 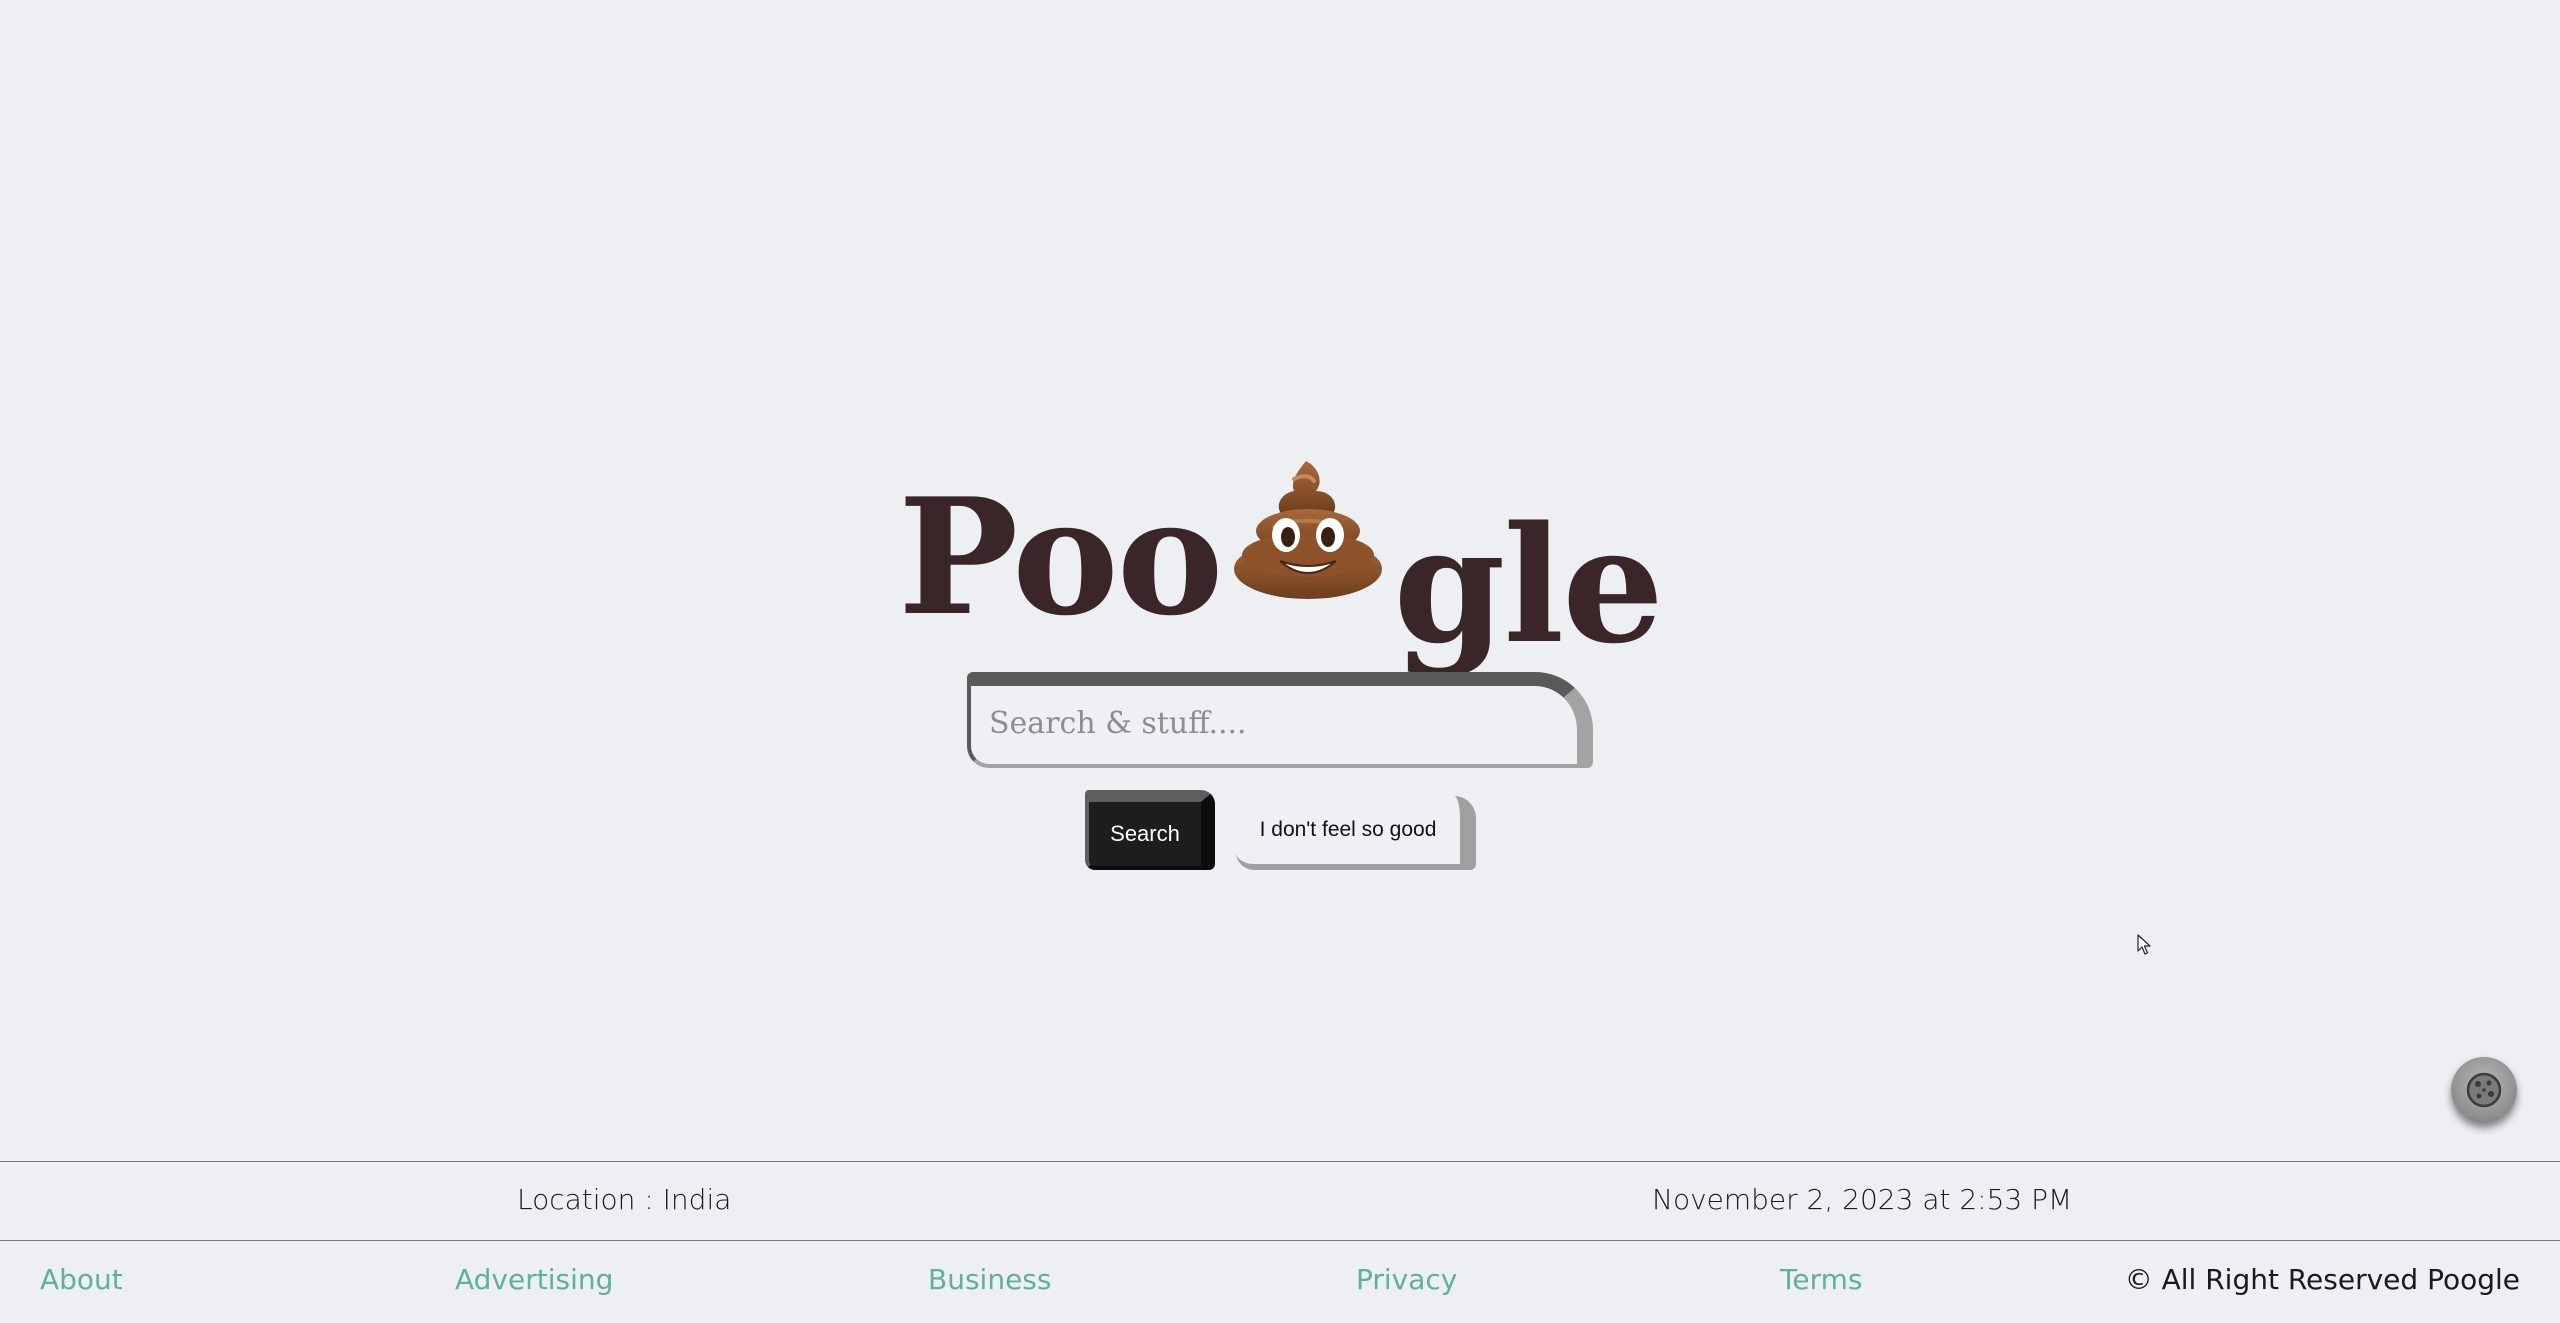 I want to click on copyright-text: © All Right Reserved Poogle, so click(x=2322, y=1279).